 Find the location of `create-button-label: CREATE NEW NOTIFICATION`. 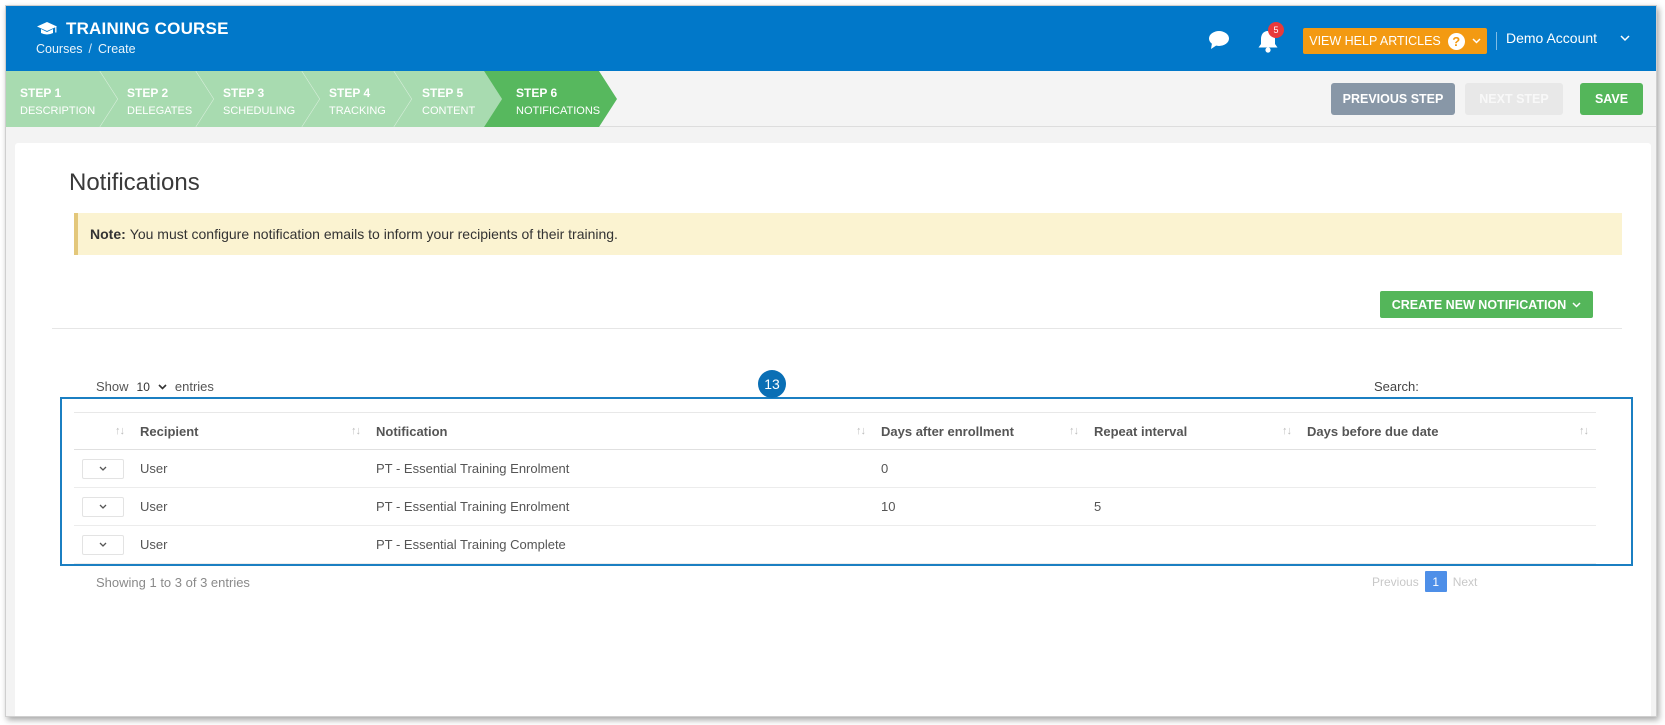

create-button-label: CREATE NEW NOTIFICATION is located at coordinates (1479, 304).